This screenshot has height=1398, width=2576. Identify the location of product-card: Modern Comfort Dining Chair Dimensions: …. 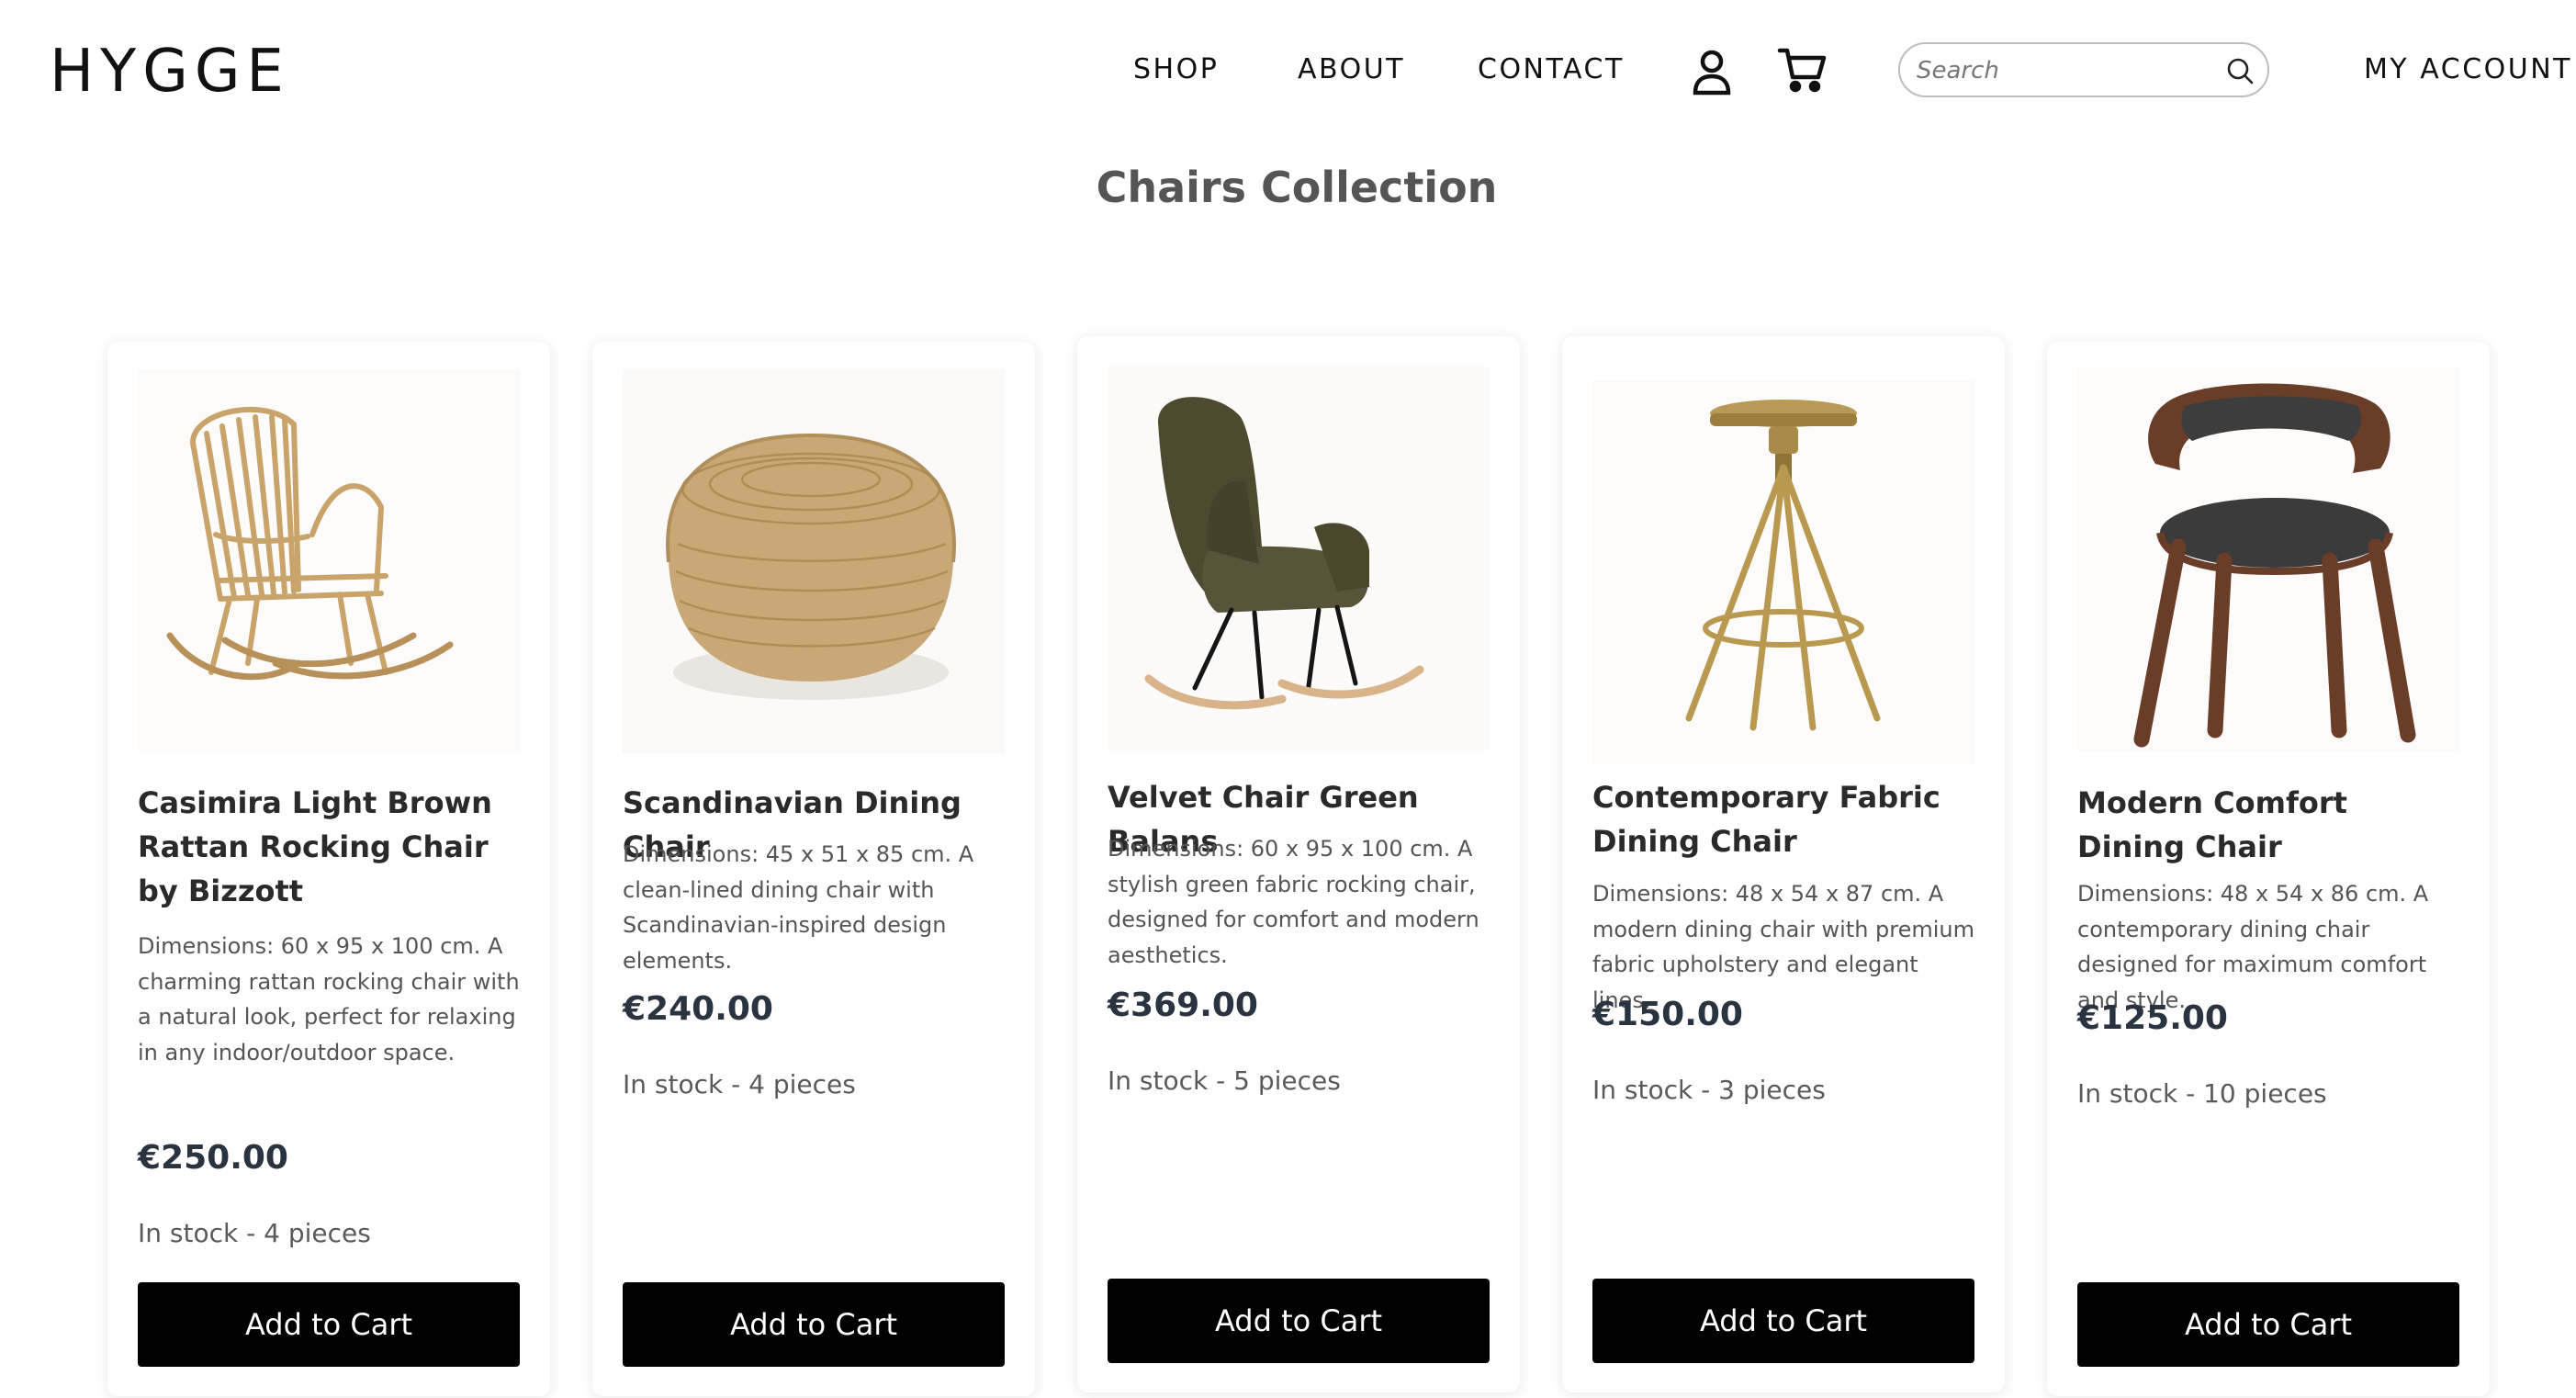
(2268, 869).